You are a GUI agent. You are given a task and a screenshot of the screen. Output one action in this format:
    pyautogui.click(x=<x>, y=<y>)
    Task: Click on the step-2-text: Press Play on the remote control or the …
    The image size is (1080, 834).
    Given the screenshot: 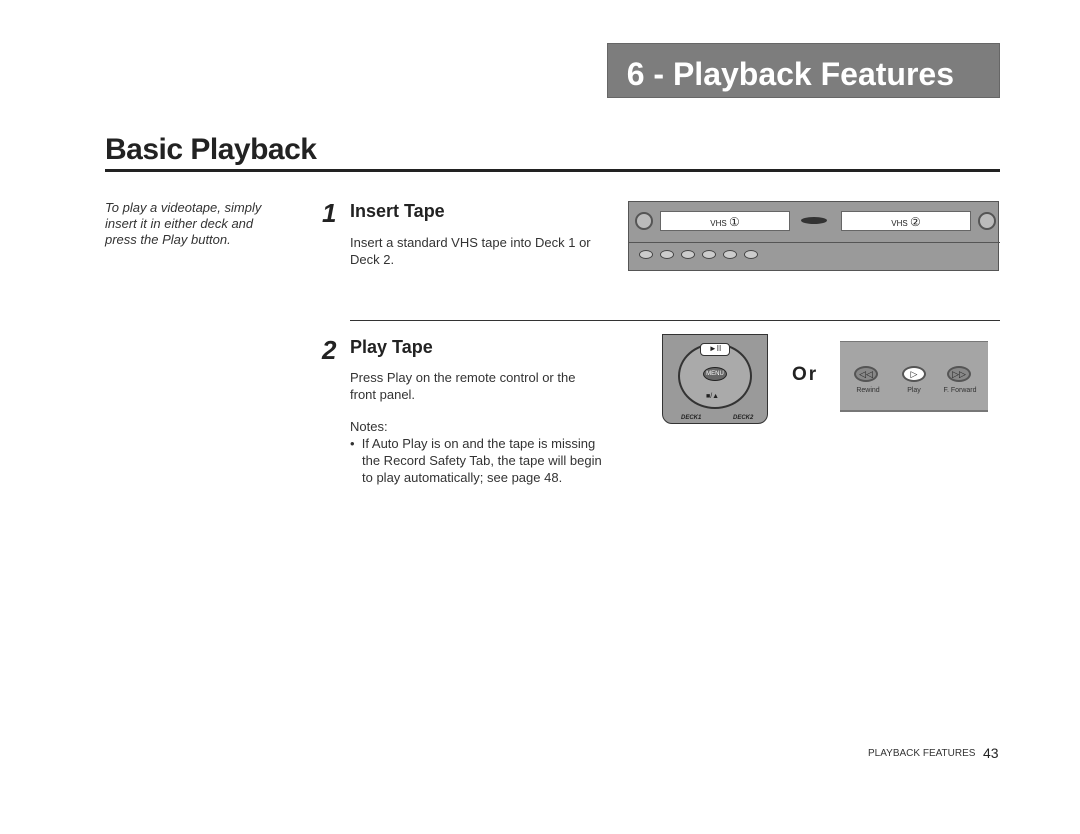 What is the action you would take?
    pyautogui.click(x=463, y=386)
    